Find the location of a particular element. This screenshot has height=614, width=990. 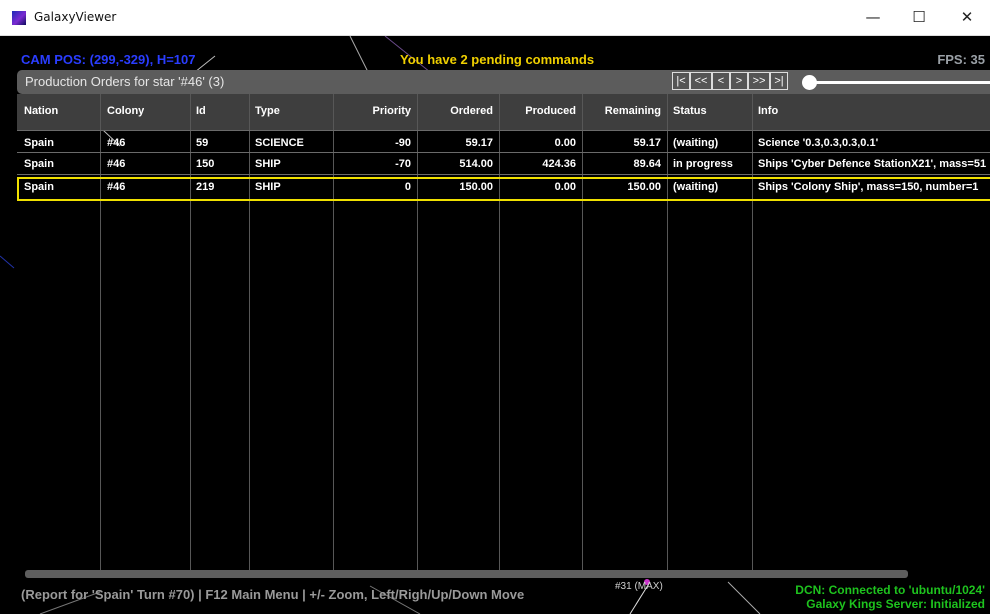

panel-title: Production Orders for star '#46' (3) is located at coordinates (125, 81).